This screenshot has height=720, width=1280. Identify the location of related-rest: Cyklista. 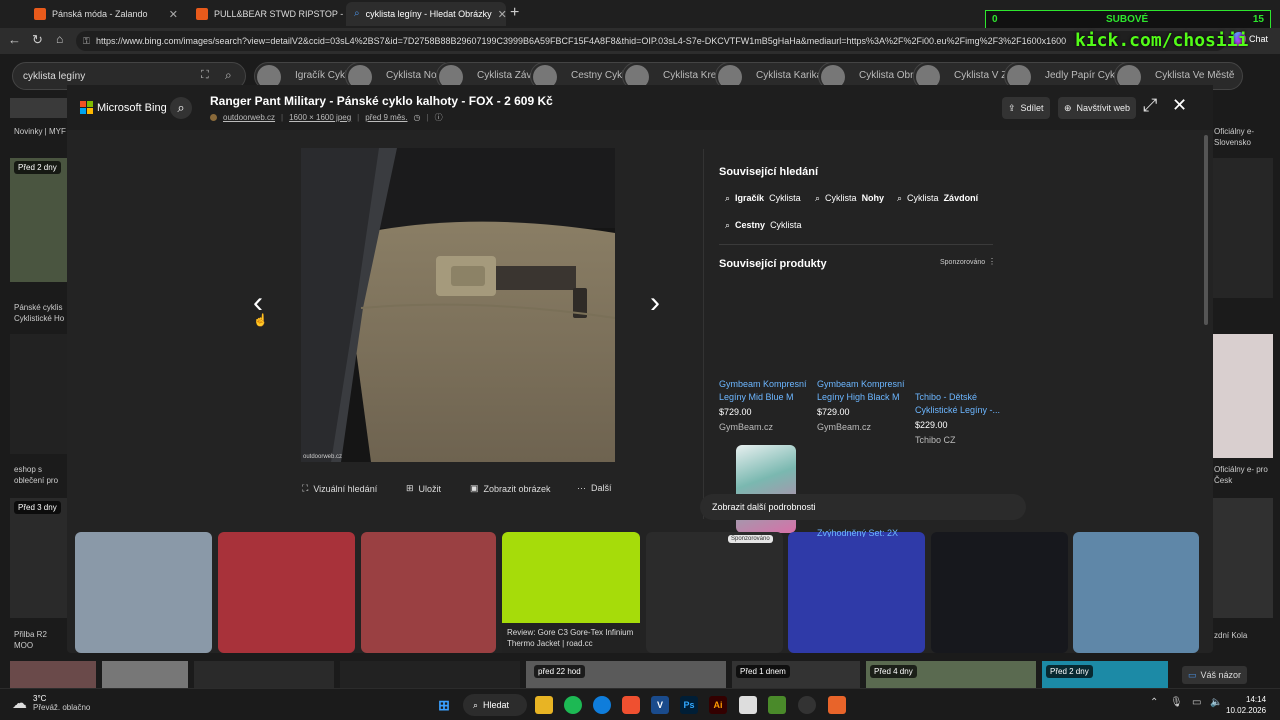
(923, 198).